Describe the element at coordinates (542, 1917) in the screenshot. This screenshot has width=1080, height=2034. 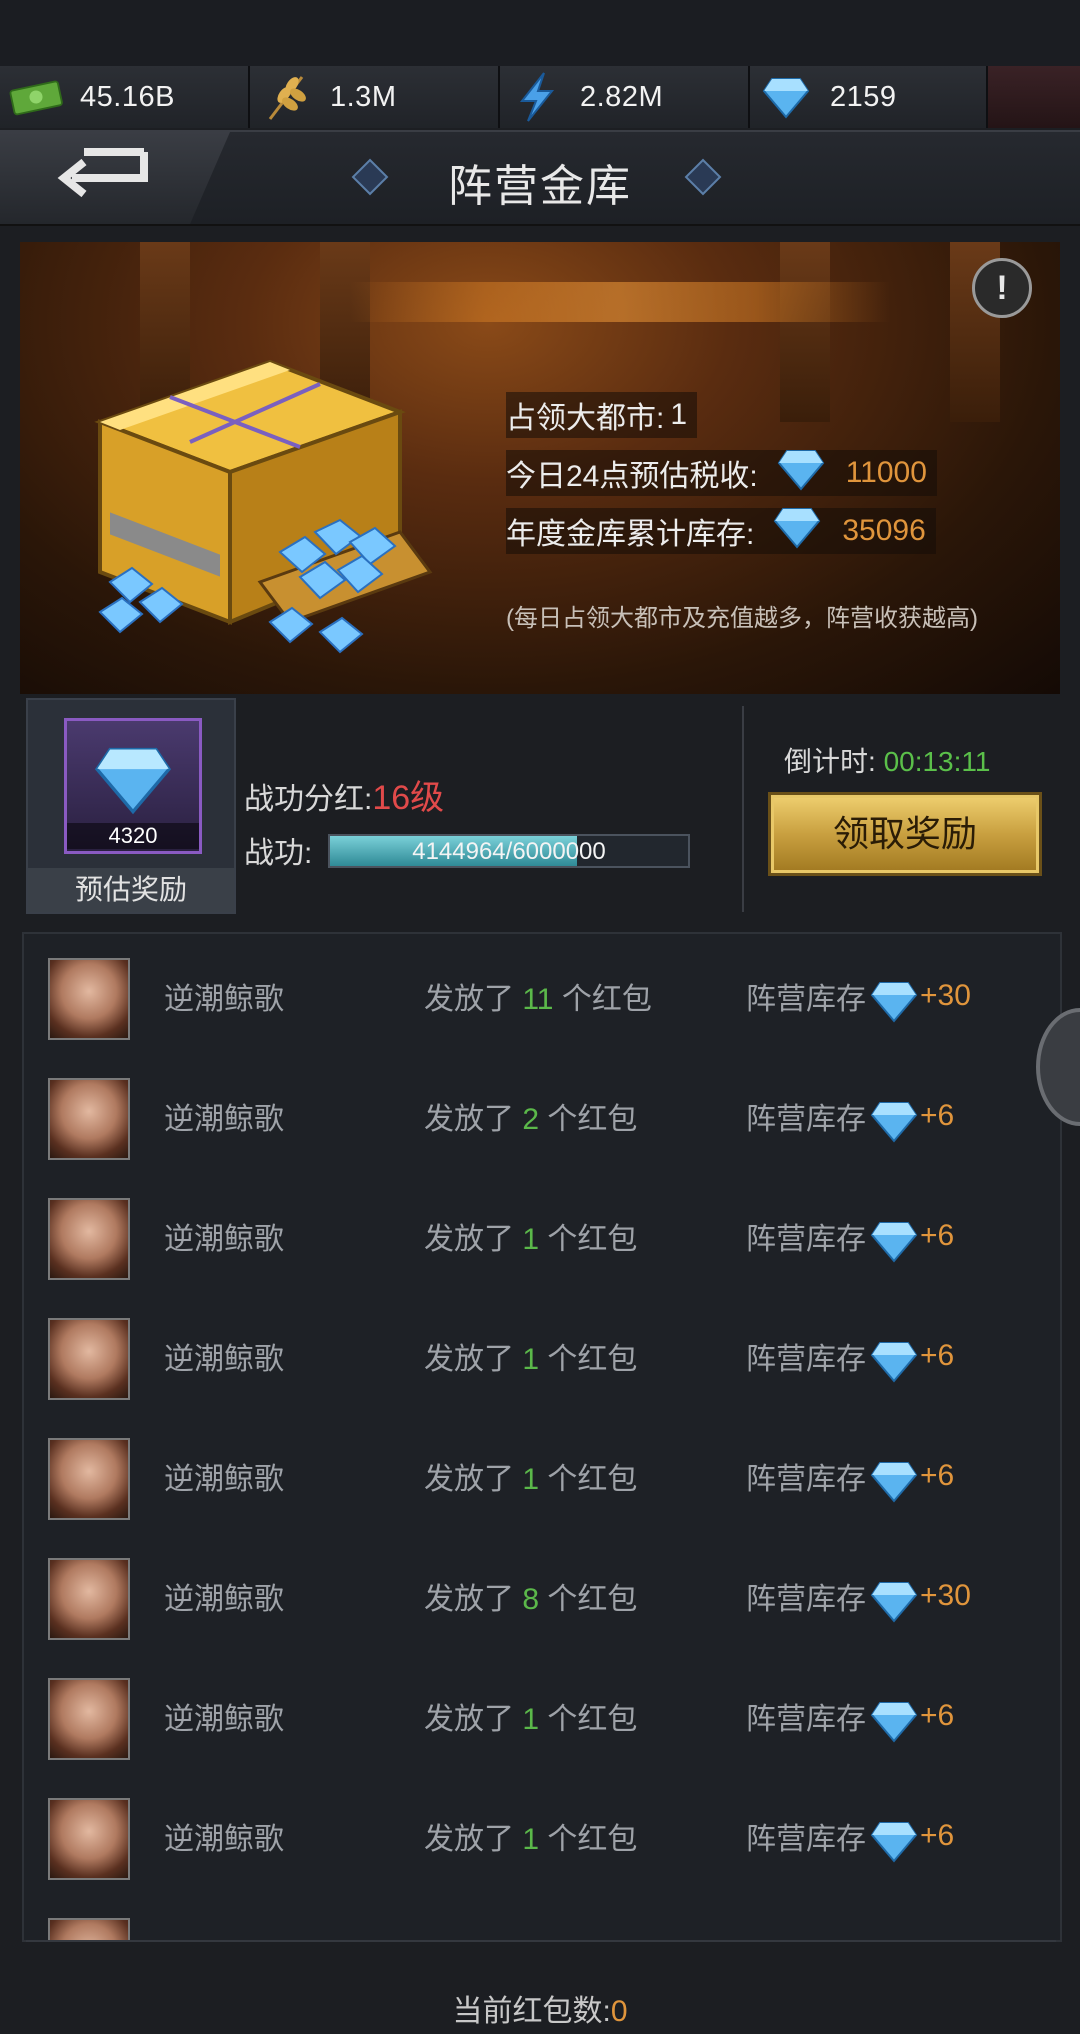
I see `list-item-partial` at that location.